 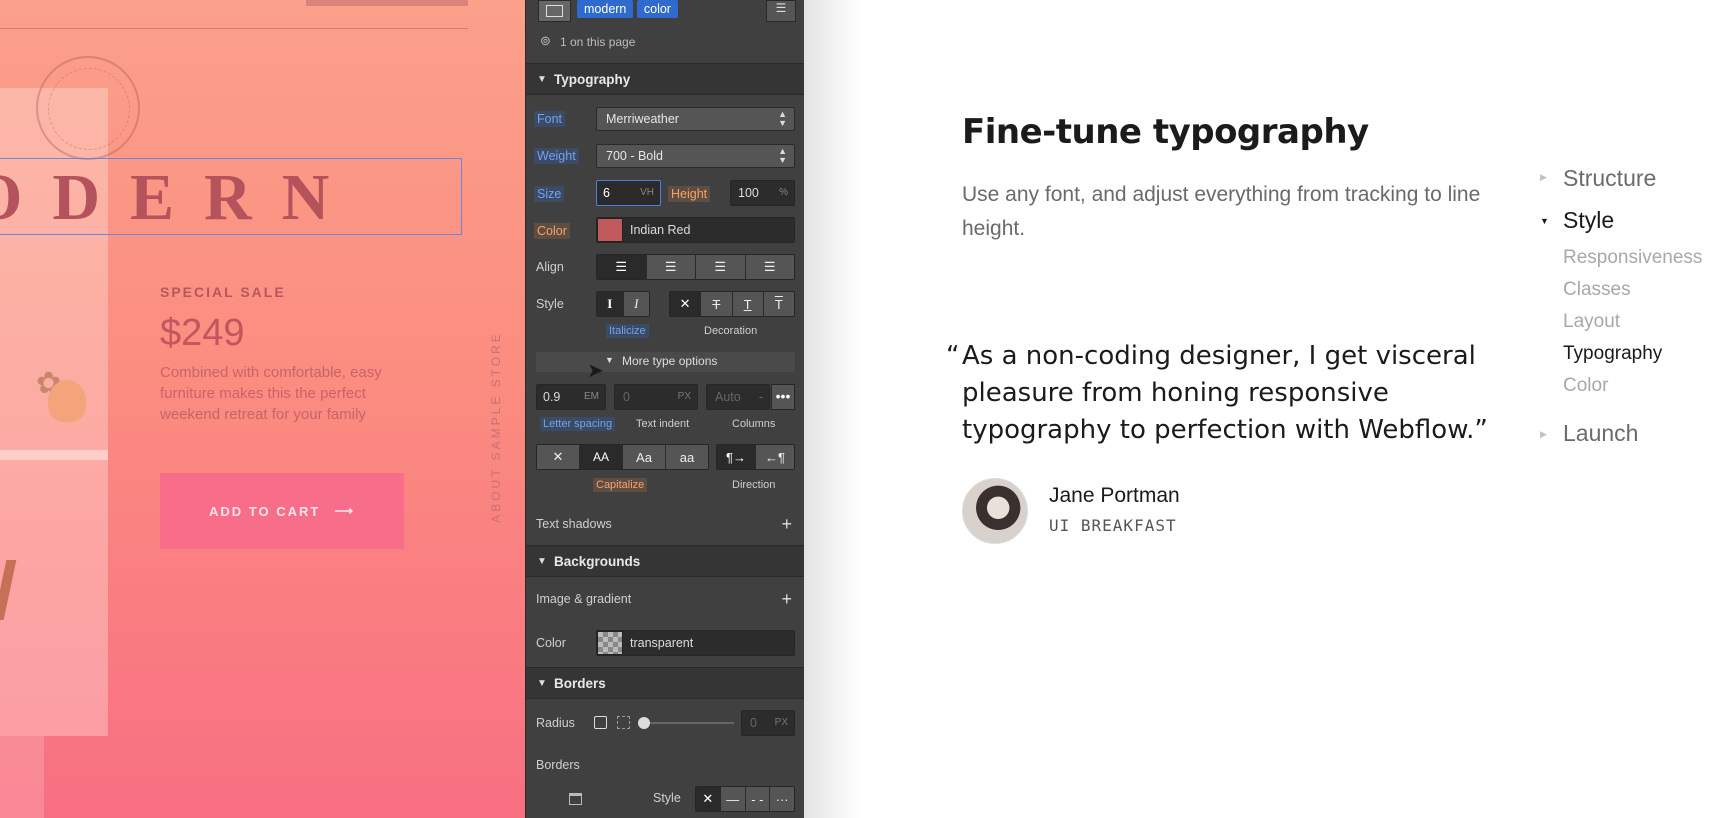 I want to click on class-tag-color: color, so click(x=657, y=9).